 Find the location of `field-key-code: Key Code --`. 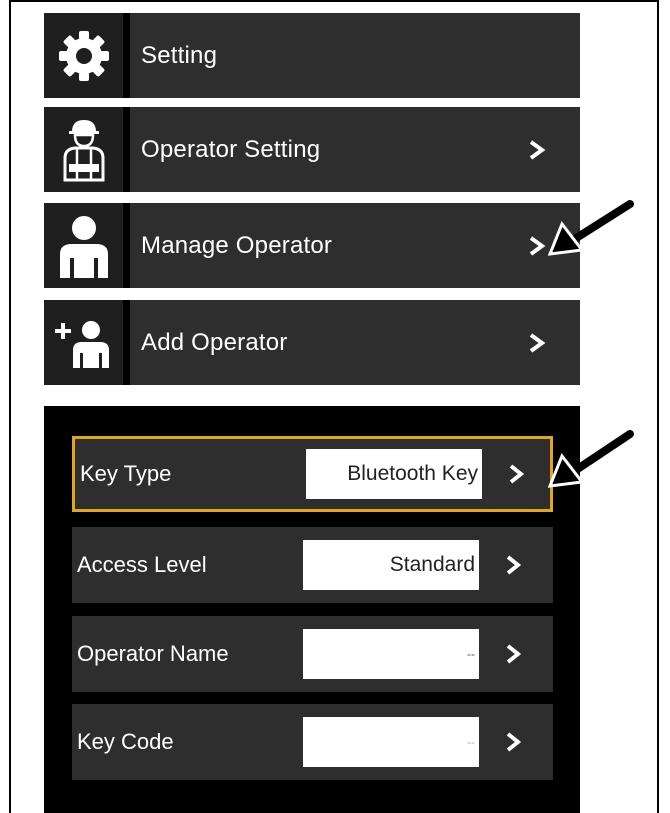

field-key-code: Key Code -- is located at coordinates (312, 742).